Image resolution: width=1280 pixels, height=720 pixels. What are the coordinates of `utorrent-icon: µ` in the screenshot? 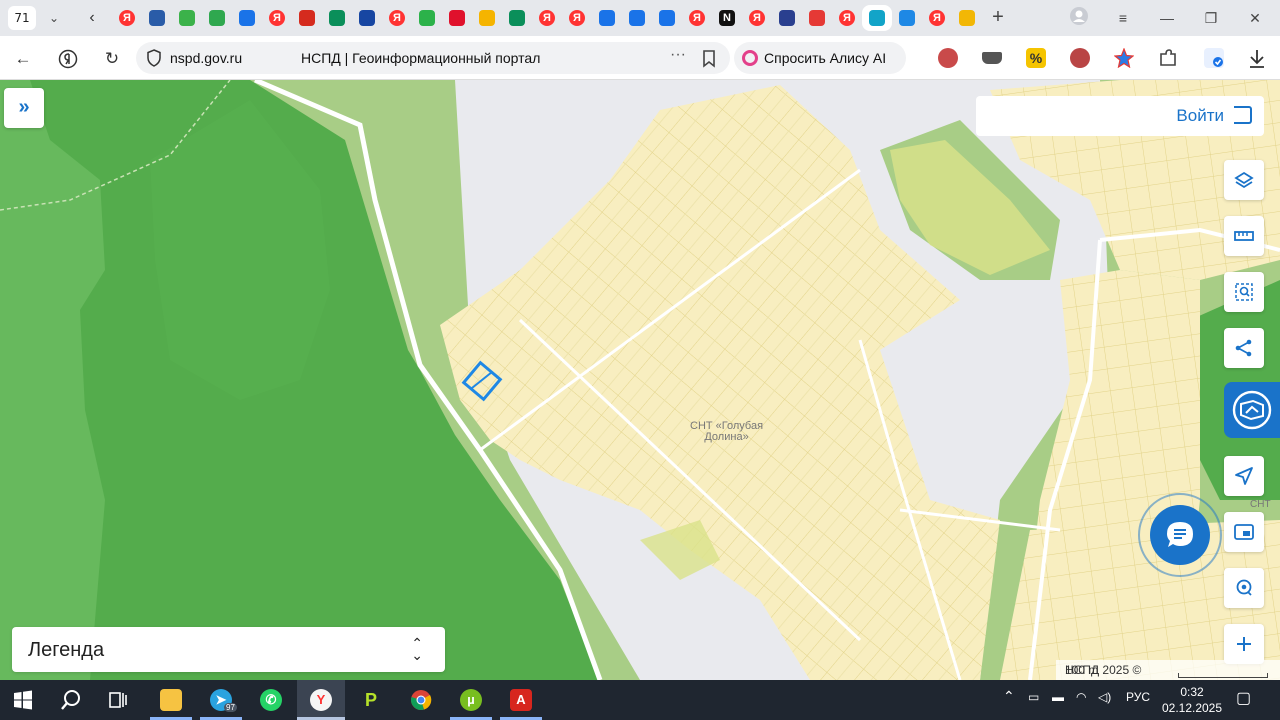 It's located at (471, 700).